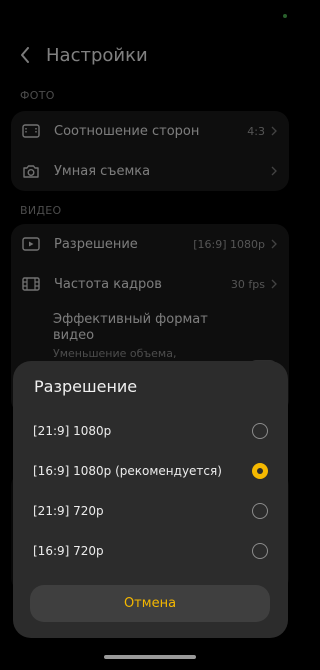 Image resolution: width=320 pixels, height=670 pixels. I want to click on camera-icon, so click(31, 171).